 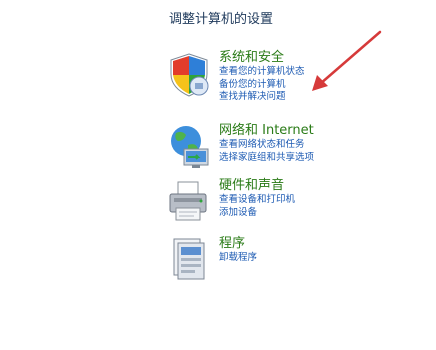 What do you see at coordinates (238, 244) in the screenshot?
I see `category-title-programs: 程序` at bounding box center [238, 244].